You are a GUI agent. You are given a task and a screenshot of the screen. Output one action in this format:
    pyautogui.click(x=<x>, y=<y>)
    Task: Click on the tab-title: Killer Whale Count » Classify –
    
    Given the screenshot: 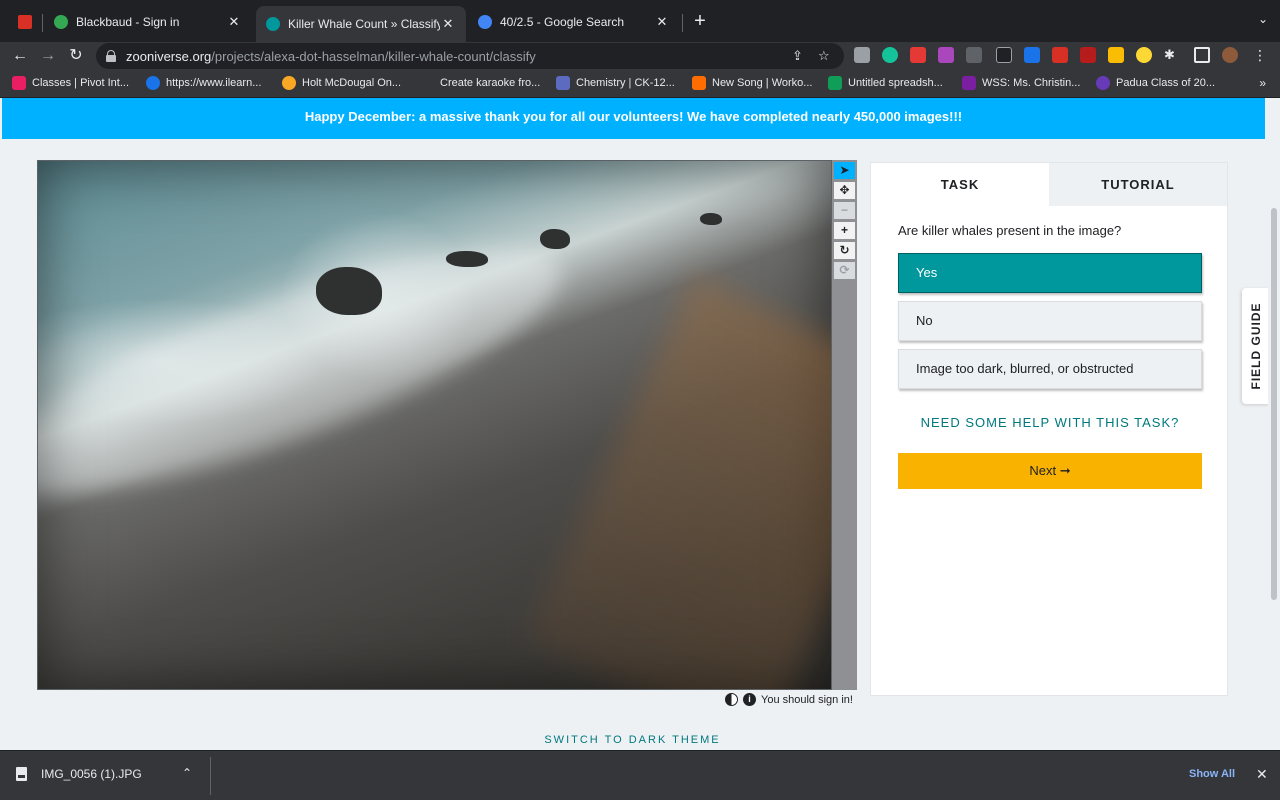 What is the action you would take?
    pyautogui.click(x=364, y=24)
    